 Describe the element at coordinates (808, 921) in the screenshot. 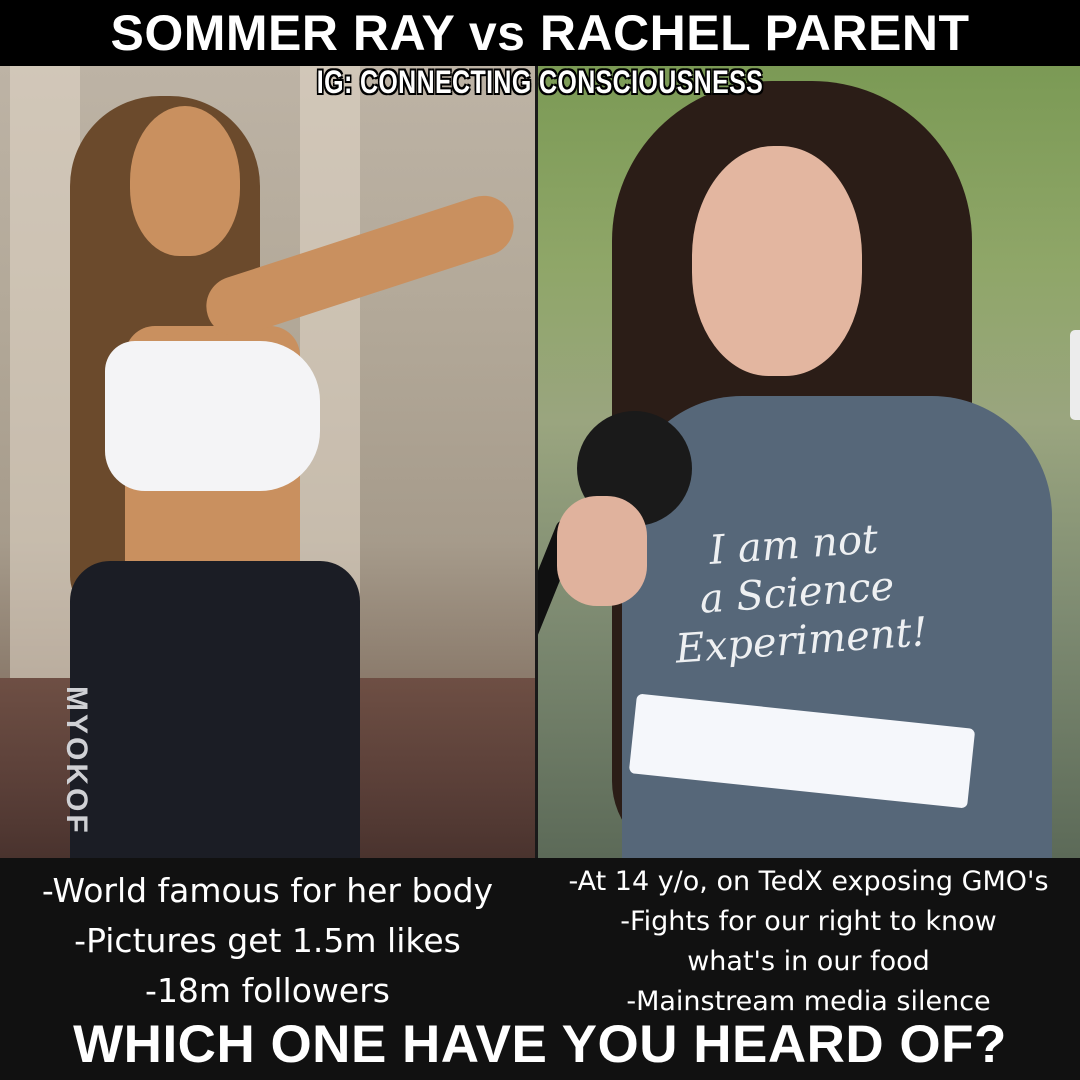

I see `right-fact: -Fights for our right to know` at that location.